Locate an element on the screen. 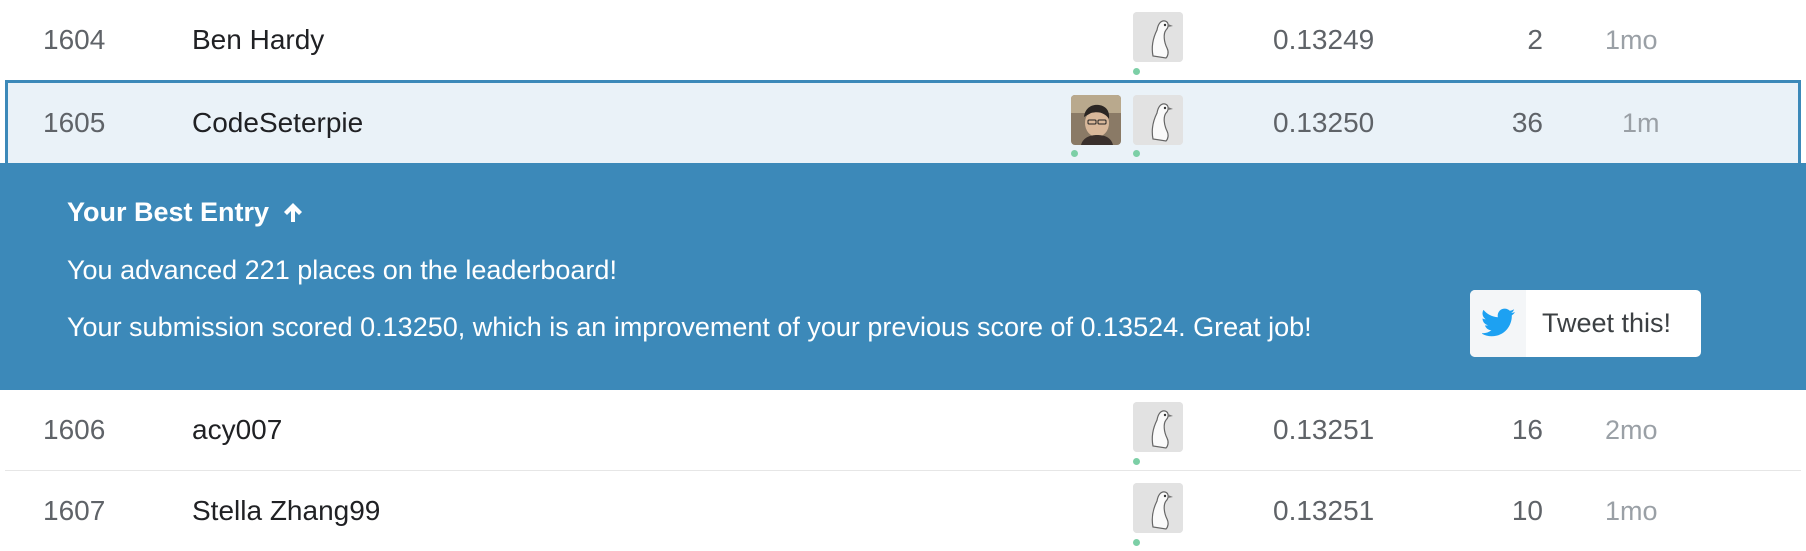 Image resolution: width=1806 pixels, height=551 pixels. banner-title: Your Best Entry is located at coordinates (186, 212).